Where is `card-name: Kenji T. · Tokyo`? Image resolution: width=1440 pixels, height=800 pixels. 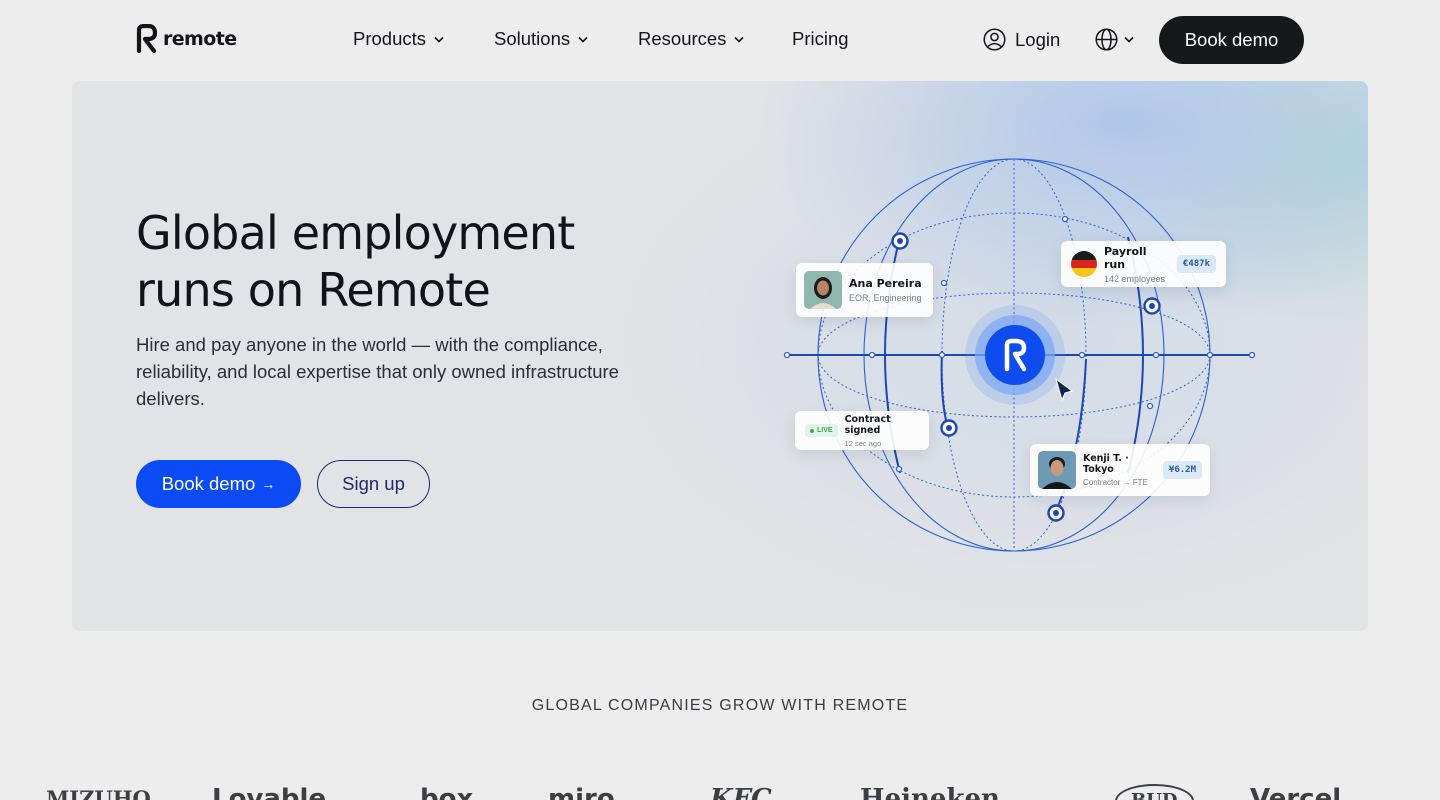 card-name: Kenji T. · Tokyo is located at coordinates (1106, 464).